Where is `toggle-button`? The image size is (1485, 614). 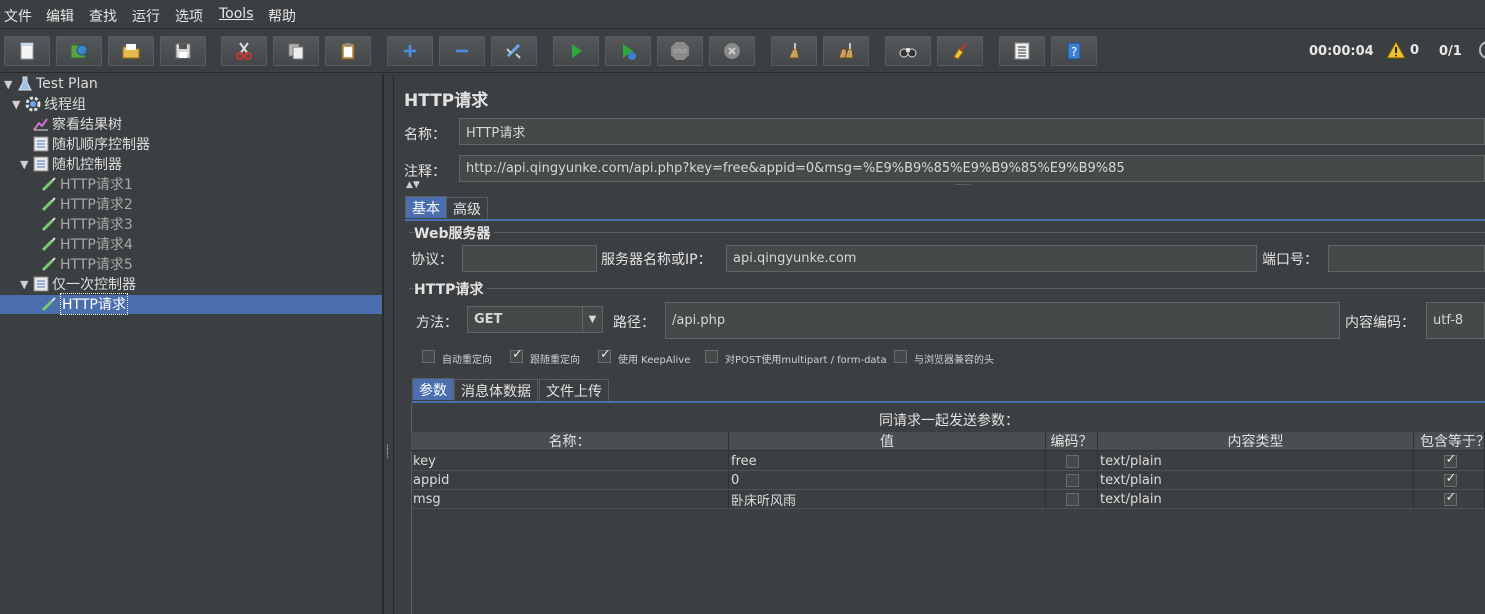 toggle-button is located at coordinates (514, 51).